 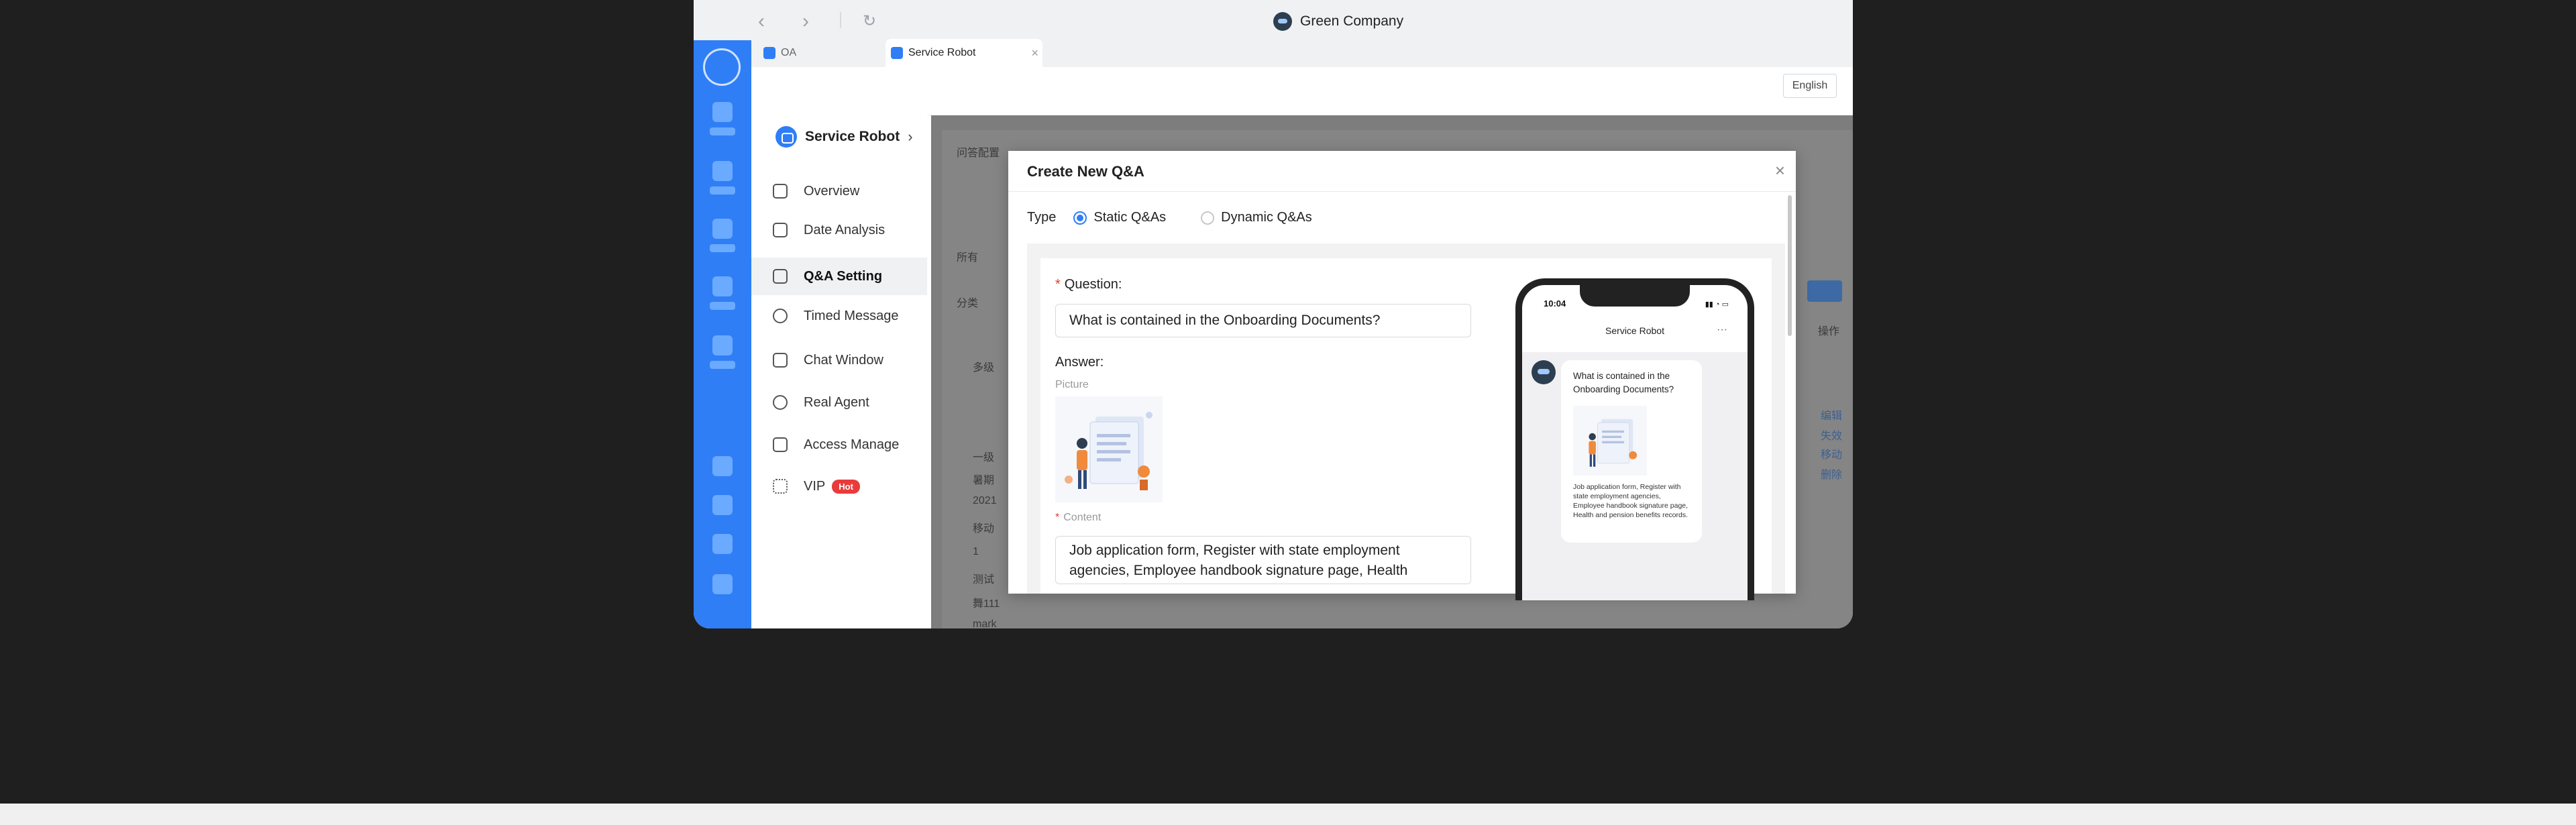 I want to click on tree-item: 1, so click(x=976, y=552).